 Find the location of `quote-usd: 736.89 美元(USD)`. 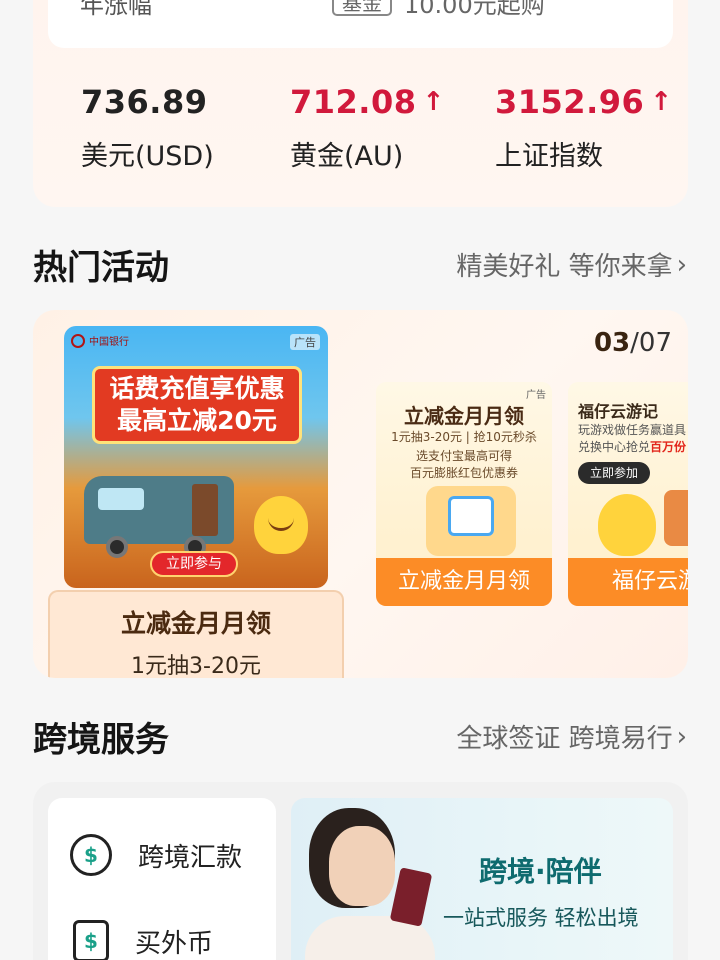

quote-usd: 736.89 美元(USD) is located at coordinates (147, 127).